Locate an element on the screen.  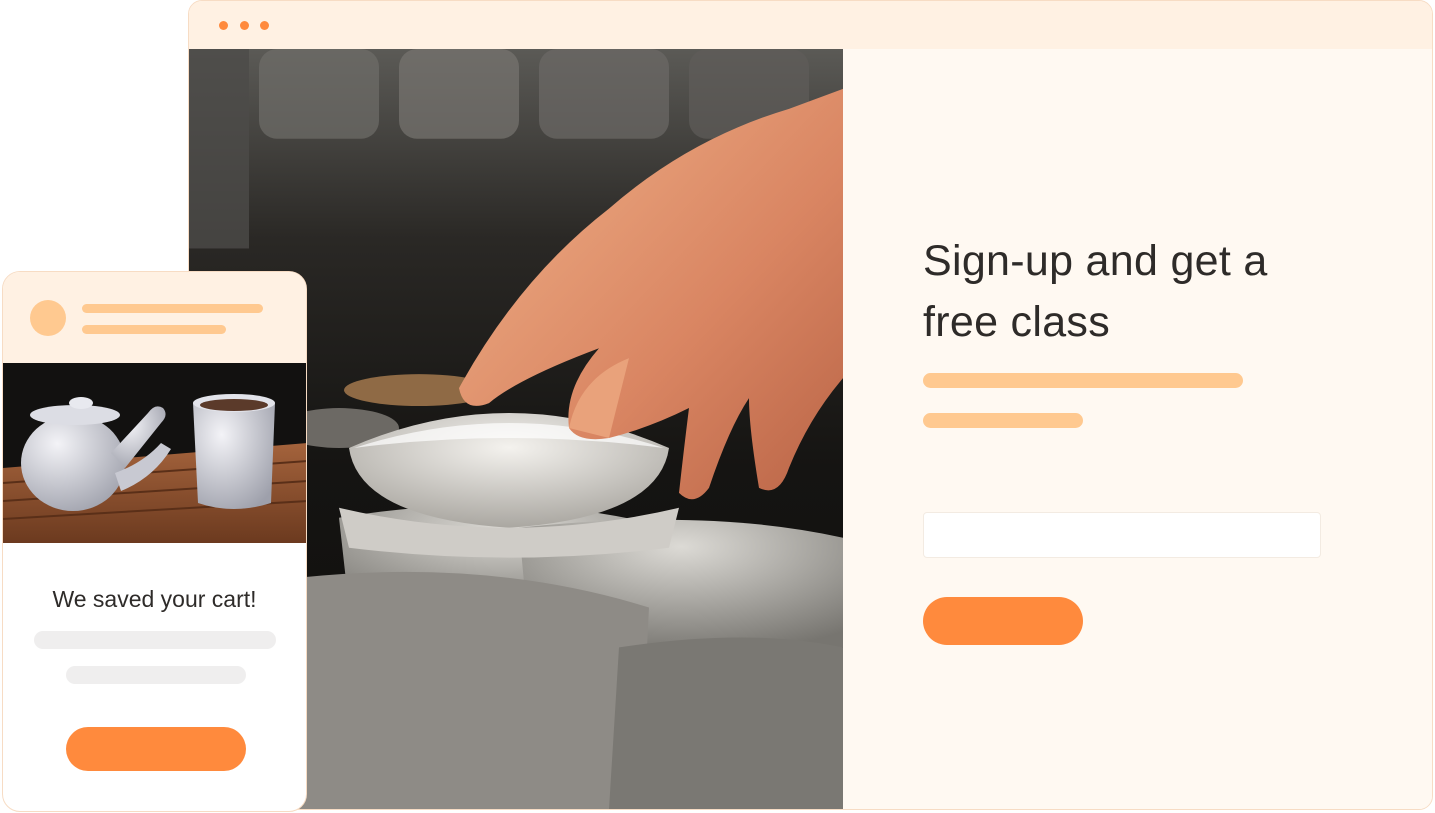
avatar is located at coordinates (48, 318).